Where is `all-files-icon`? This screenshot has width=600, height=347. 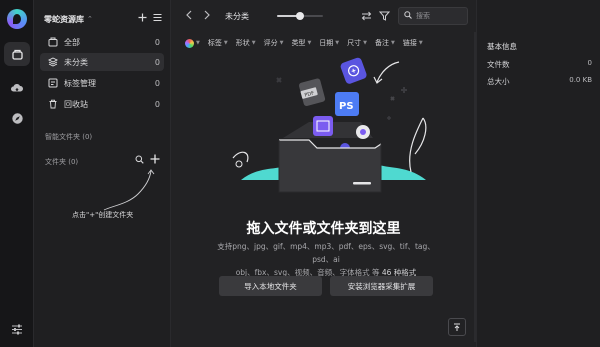
all-files-icon is located at coordinates (53, 42).